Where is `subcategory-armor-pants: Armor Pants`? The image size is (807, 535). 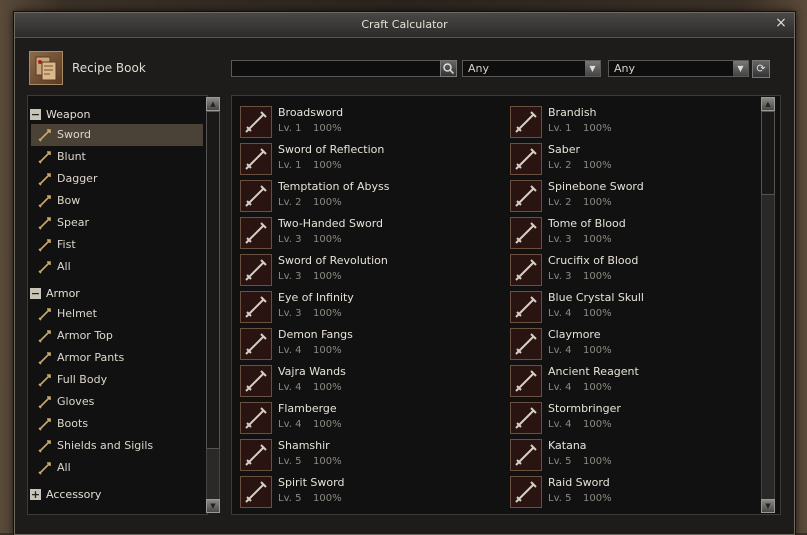 subcategory-armor-pants: Armor Pants is located at coordinates (117, 358).